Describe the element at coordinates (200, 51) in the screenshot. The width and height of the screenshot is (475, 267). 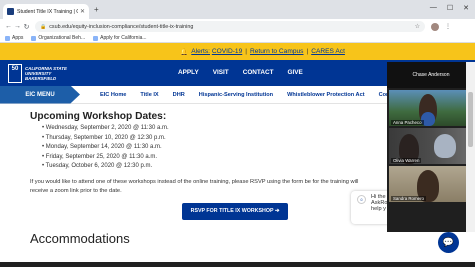
I see `alerts-label: Alerts:` at that location.